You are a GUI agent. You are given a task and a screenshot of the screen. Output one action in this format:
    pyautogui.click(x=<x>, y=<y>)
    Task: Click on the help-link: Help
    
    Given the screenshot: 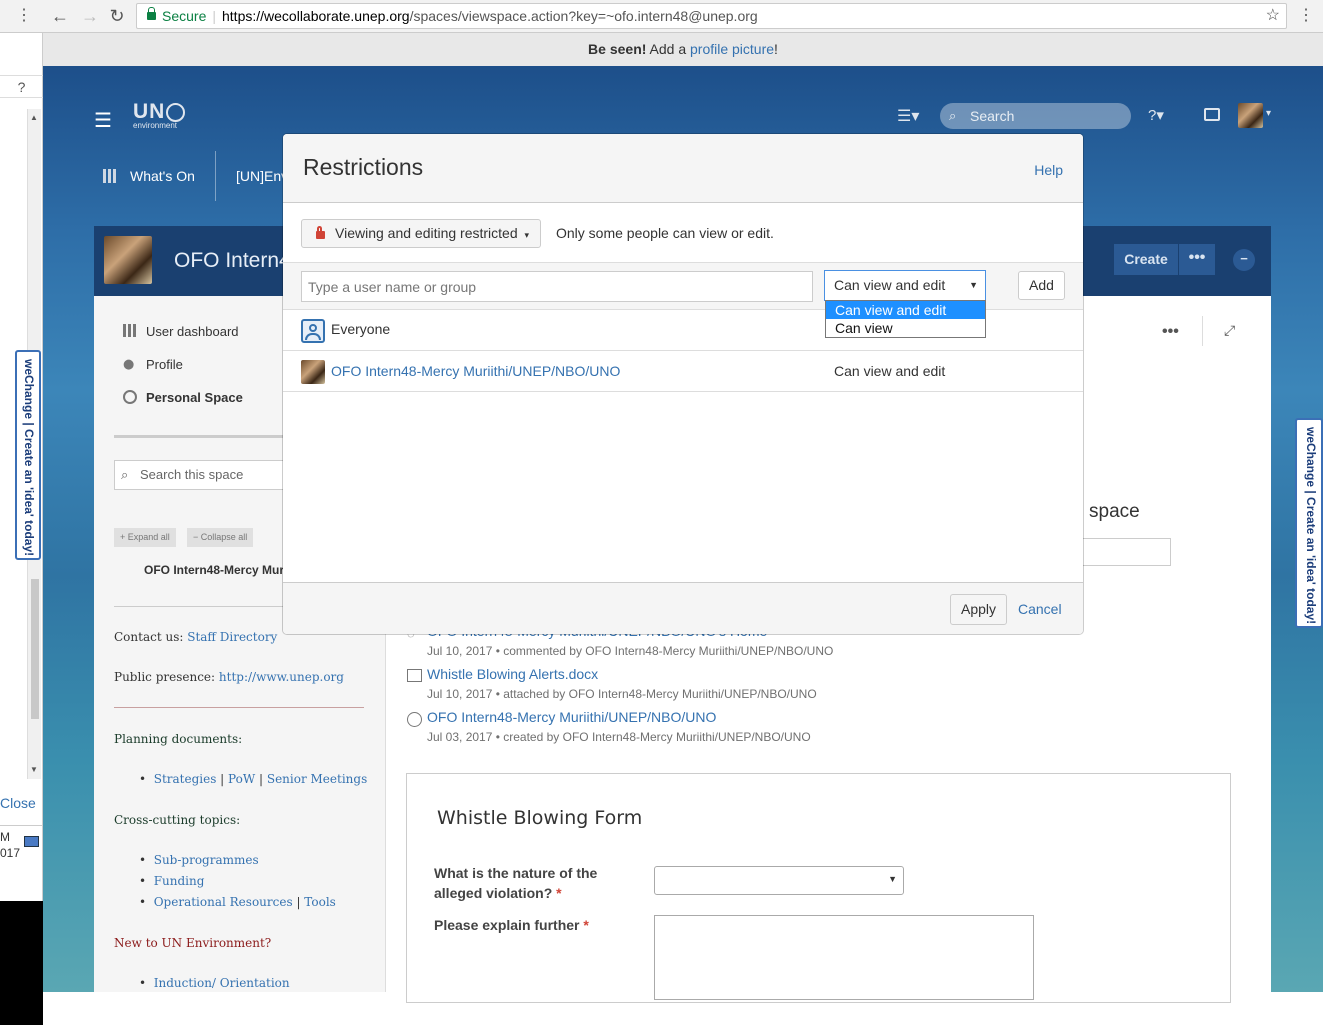 What is the action you would take?
    pyautogui.click(x=1048, y=170)
    